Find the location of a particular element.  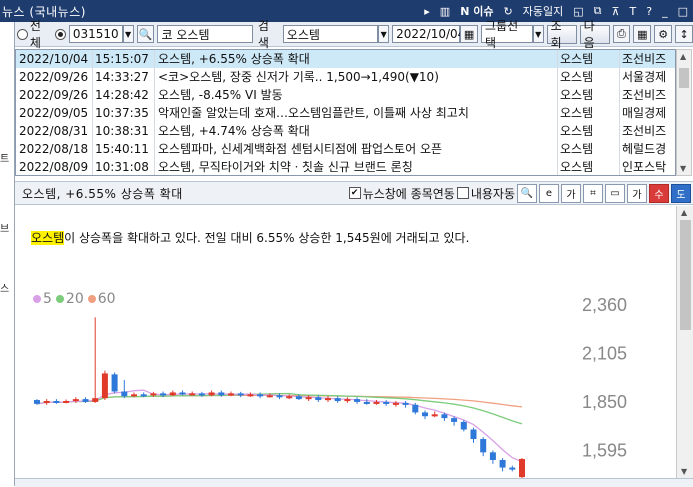

news-date: 2022/08/18 is located at coordinates (54, 149).